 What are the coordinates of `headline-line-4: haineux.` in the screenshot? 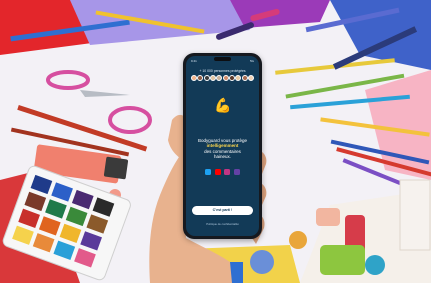 It's located at (222, 157).